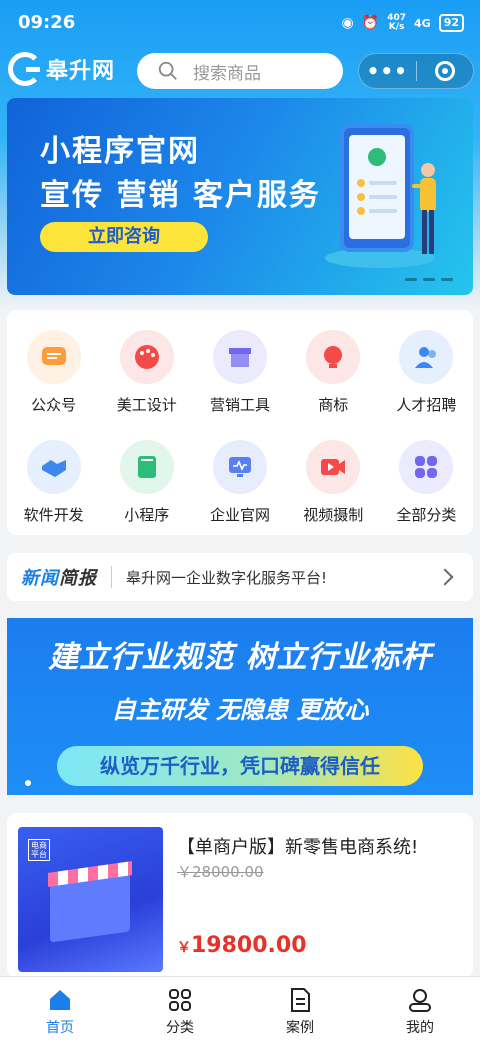  What do you see at coordinates (239, 357) in the screenshot?
I see `store-icon` at bounding box center [239, 357].